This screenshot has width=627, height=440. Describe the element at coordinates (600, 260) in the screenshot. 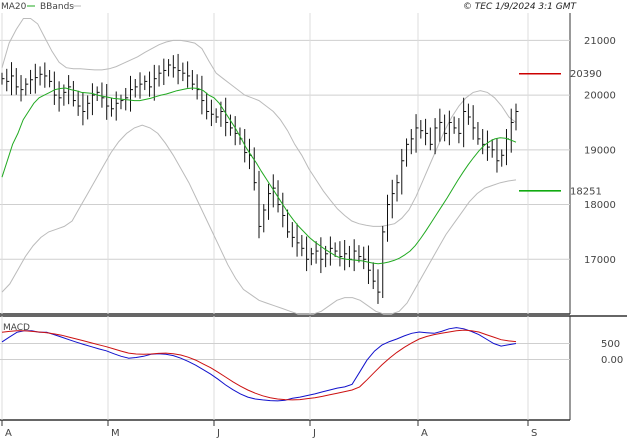

I see `price-y-tick-4: 17000` at that location.